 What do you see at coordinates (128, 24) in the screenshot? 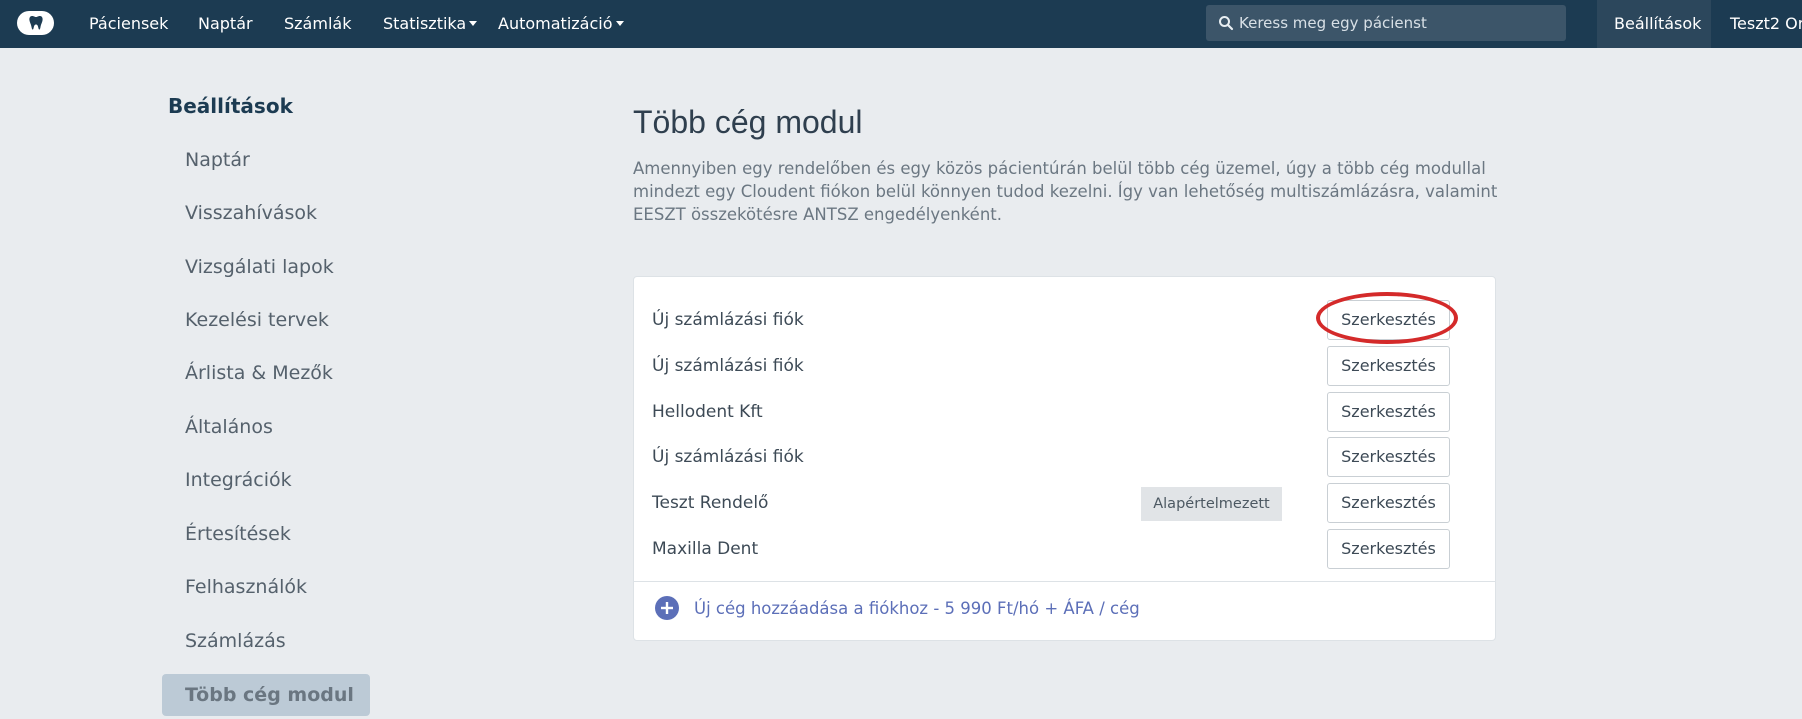
I see `nav-patients: Páciensek` at bounding box center [128, 24].